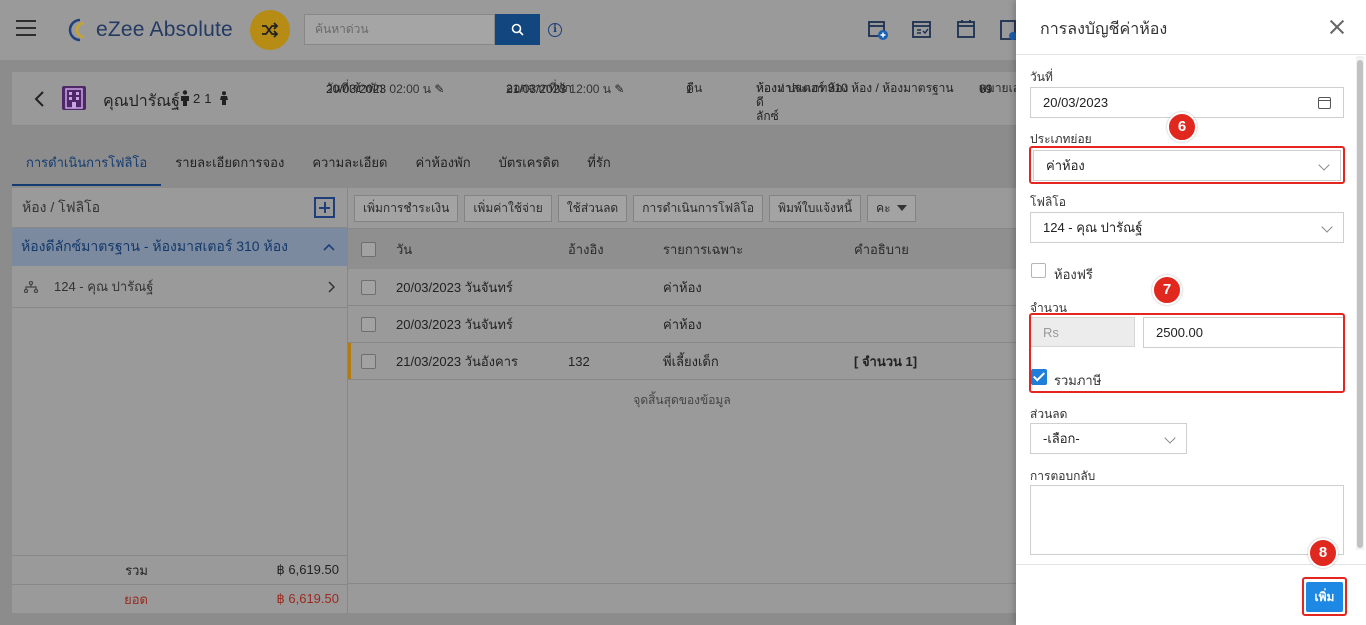 The image size is (1366, 625). I want to click on add-payment-button: เพิ่มการชำระเงิน, so click(406, 208).